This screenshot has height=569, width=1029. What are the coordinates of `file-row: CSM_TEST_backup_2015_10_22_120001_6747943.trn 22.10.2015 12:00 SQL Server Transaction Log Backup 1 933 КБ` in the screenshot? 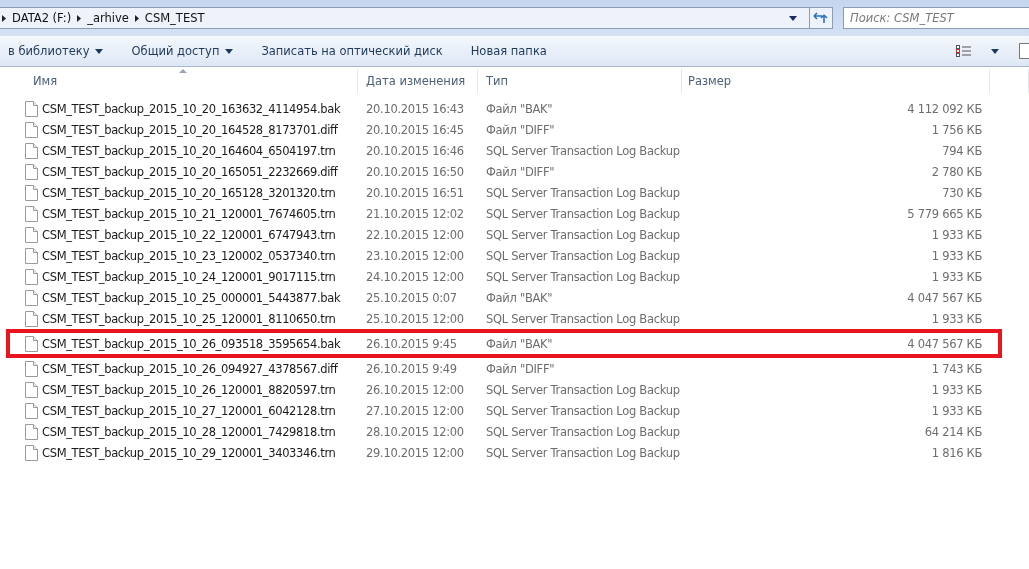 It's located at (504, 234).